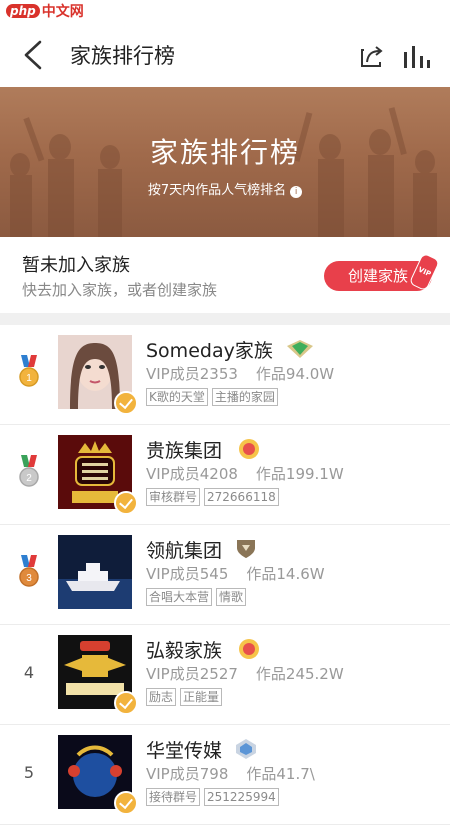 The height and width of the screenshot is (825, 450). What do you see at coordinates (122, 56) in the screenshot?
I see `page-title: 家族排行榜` at bounding box center [122, 56].